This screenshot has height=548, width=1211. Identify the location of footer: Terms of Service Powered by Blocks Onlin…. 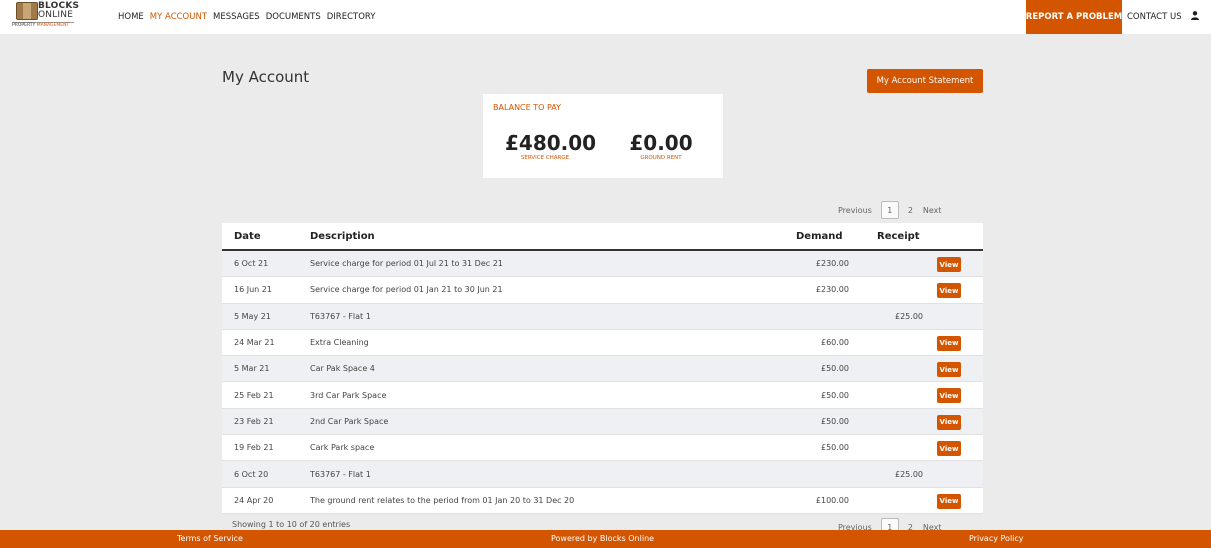
(605, 539).